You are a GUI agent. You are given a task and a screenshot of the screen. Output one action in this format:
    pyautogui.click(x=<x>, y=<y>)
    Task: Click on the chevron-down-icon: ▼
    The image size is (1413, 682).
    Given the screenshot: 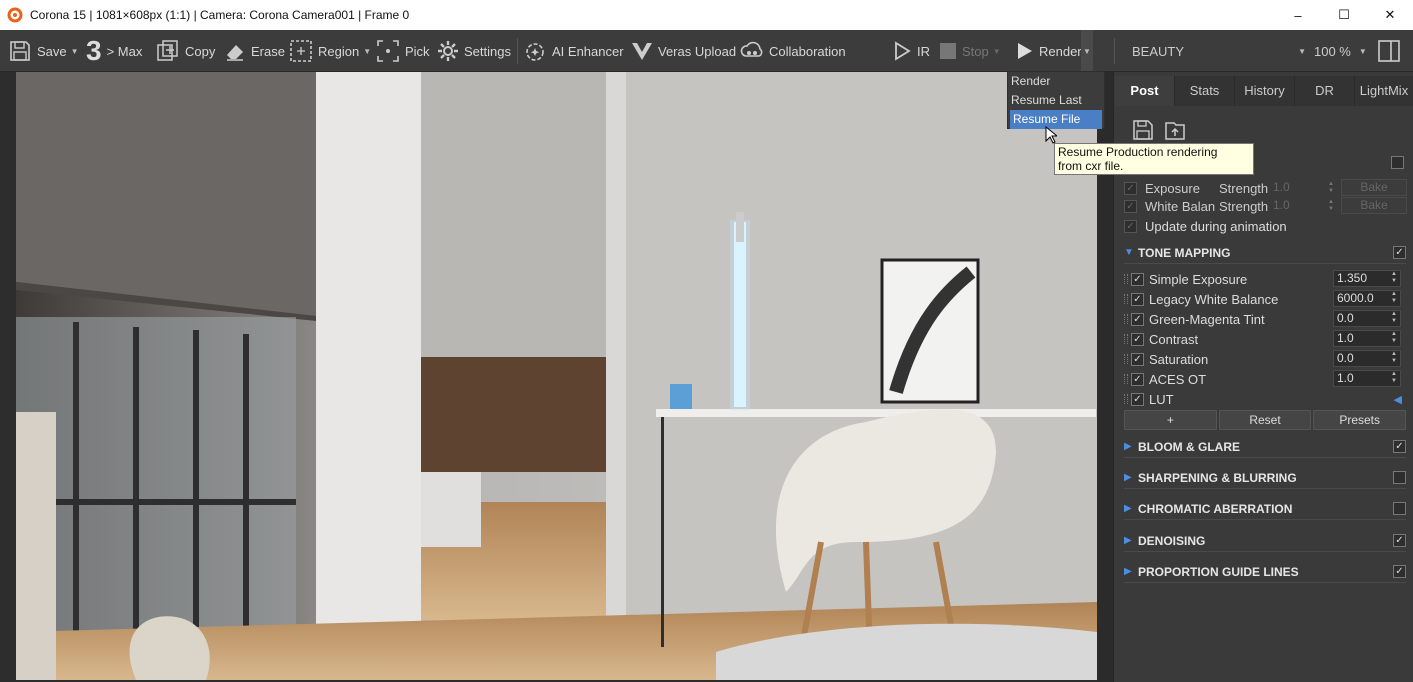 What is the action you would take?
    pyautogui.click(x=367, y=51)
    